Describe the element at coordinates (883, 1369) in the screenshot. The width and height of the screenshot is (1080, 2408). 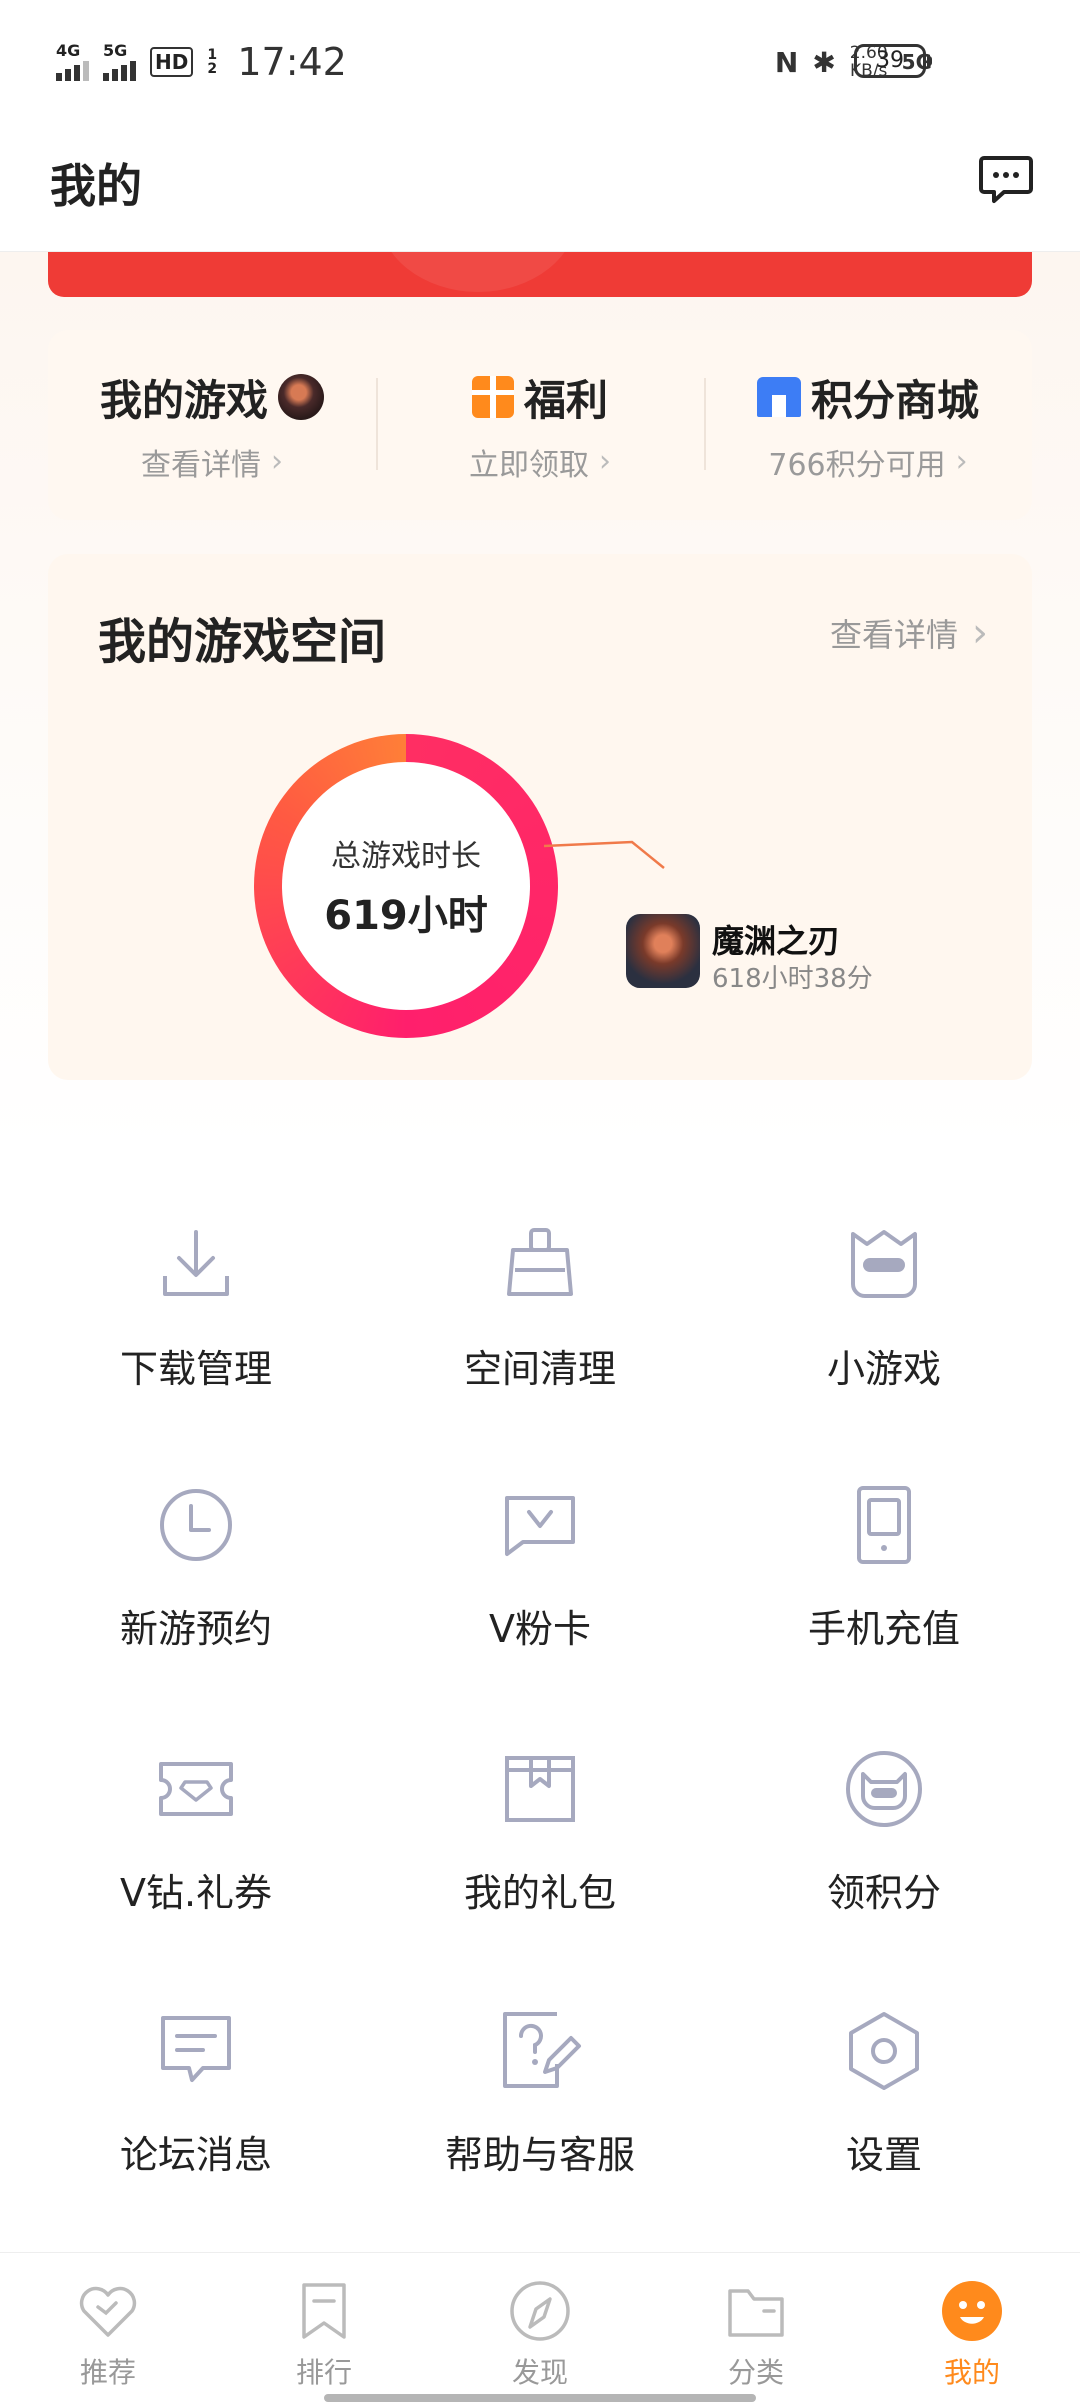
I see `tool-label: 小游戏` at that location.